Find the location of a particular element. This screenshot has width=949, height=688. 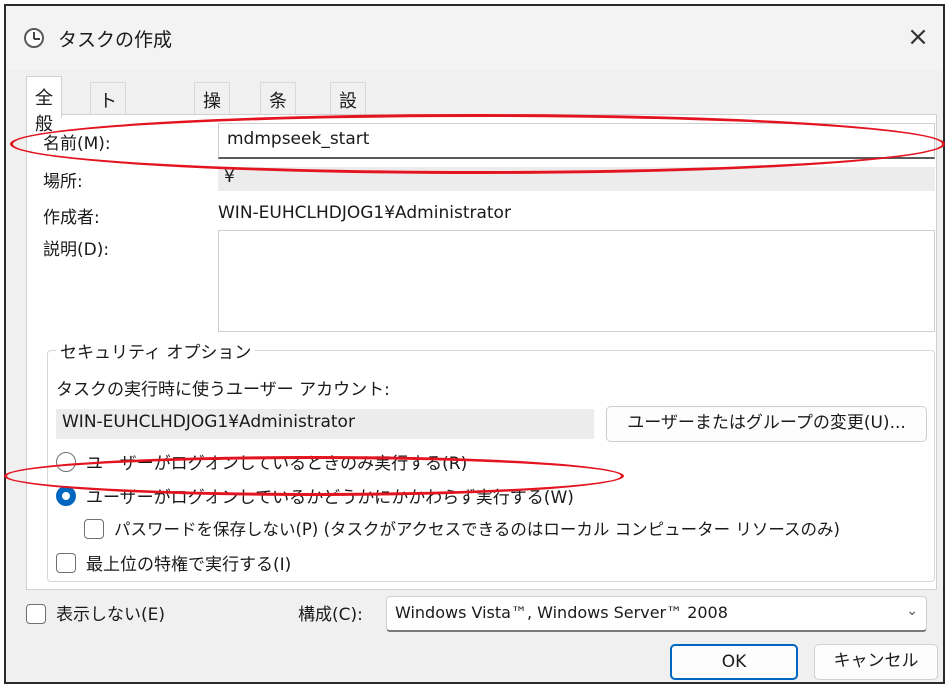

tab-triggers: トリガー is located at coordinates (108, 136).